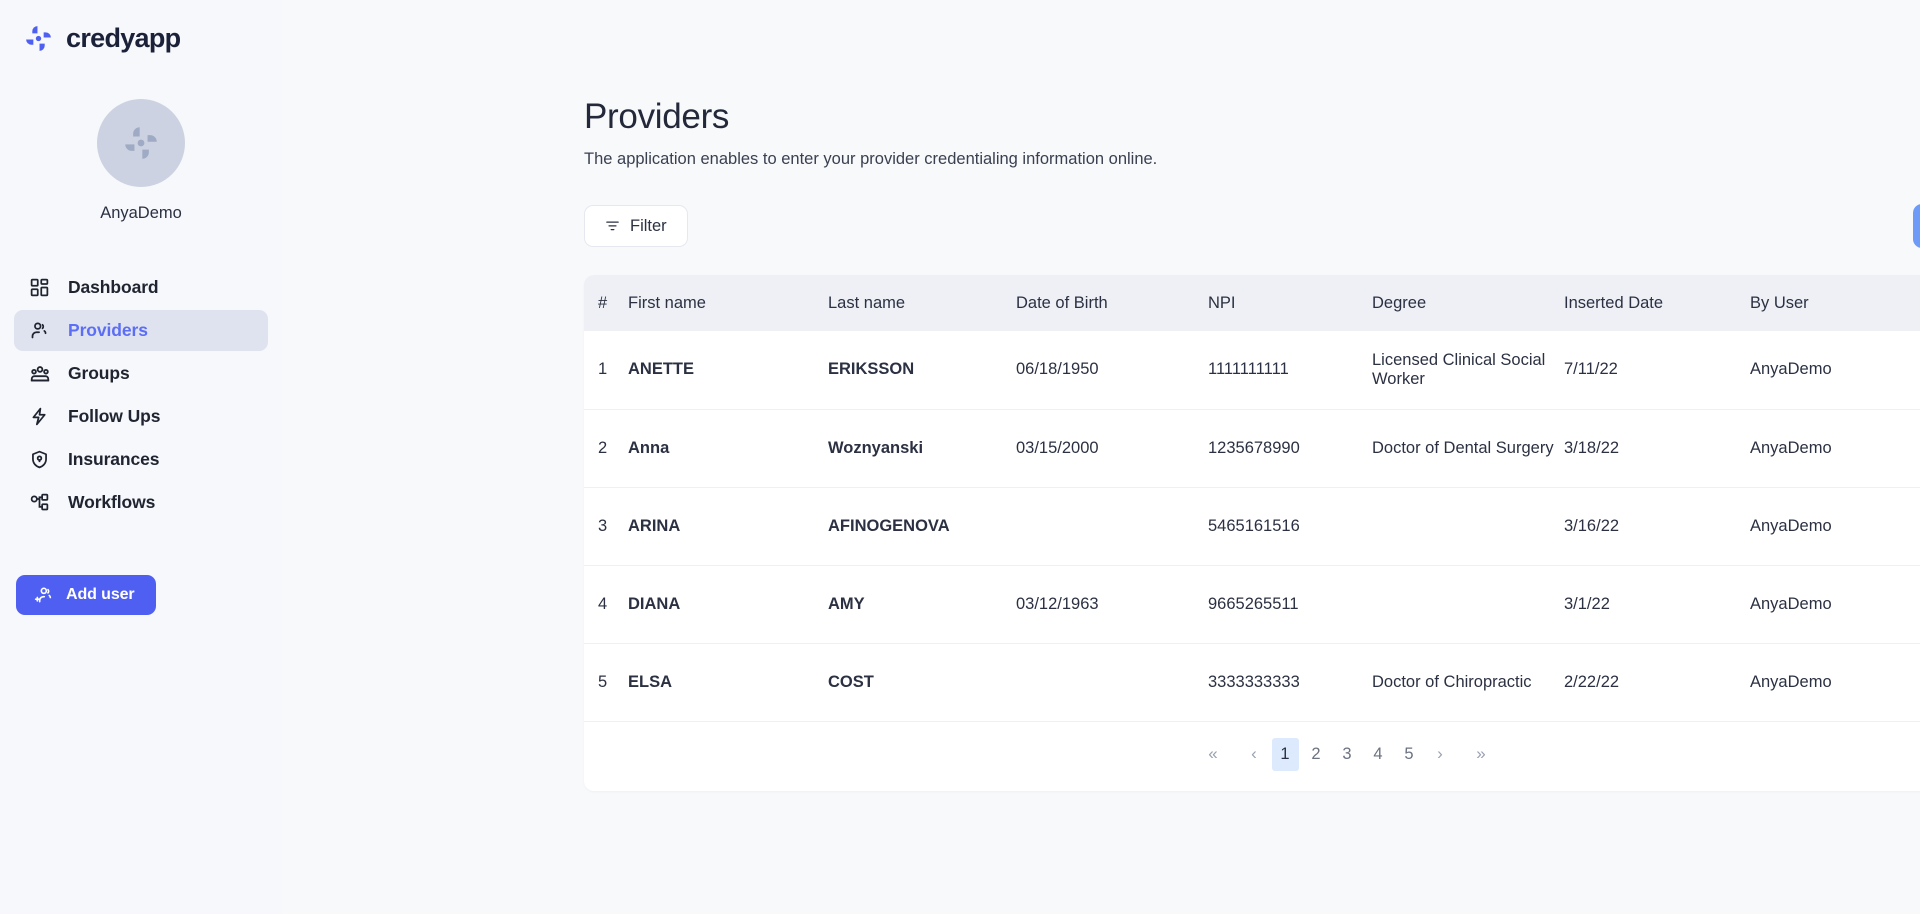 The image size is (1920, 914). I want to click on column-header-inserted-date: Inserted Date, so click(1657, 303).